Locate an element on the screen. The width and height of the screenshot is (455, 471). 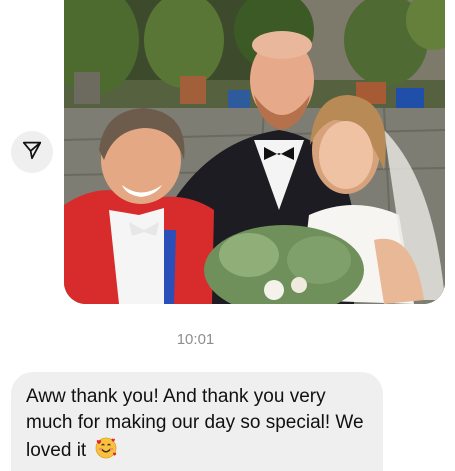
smiling-face-with-hearts-icon is located at coordinates (106, 452).